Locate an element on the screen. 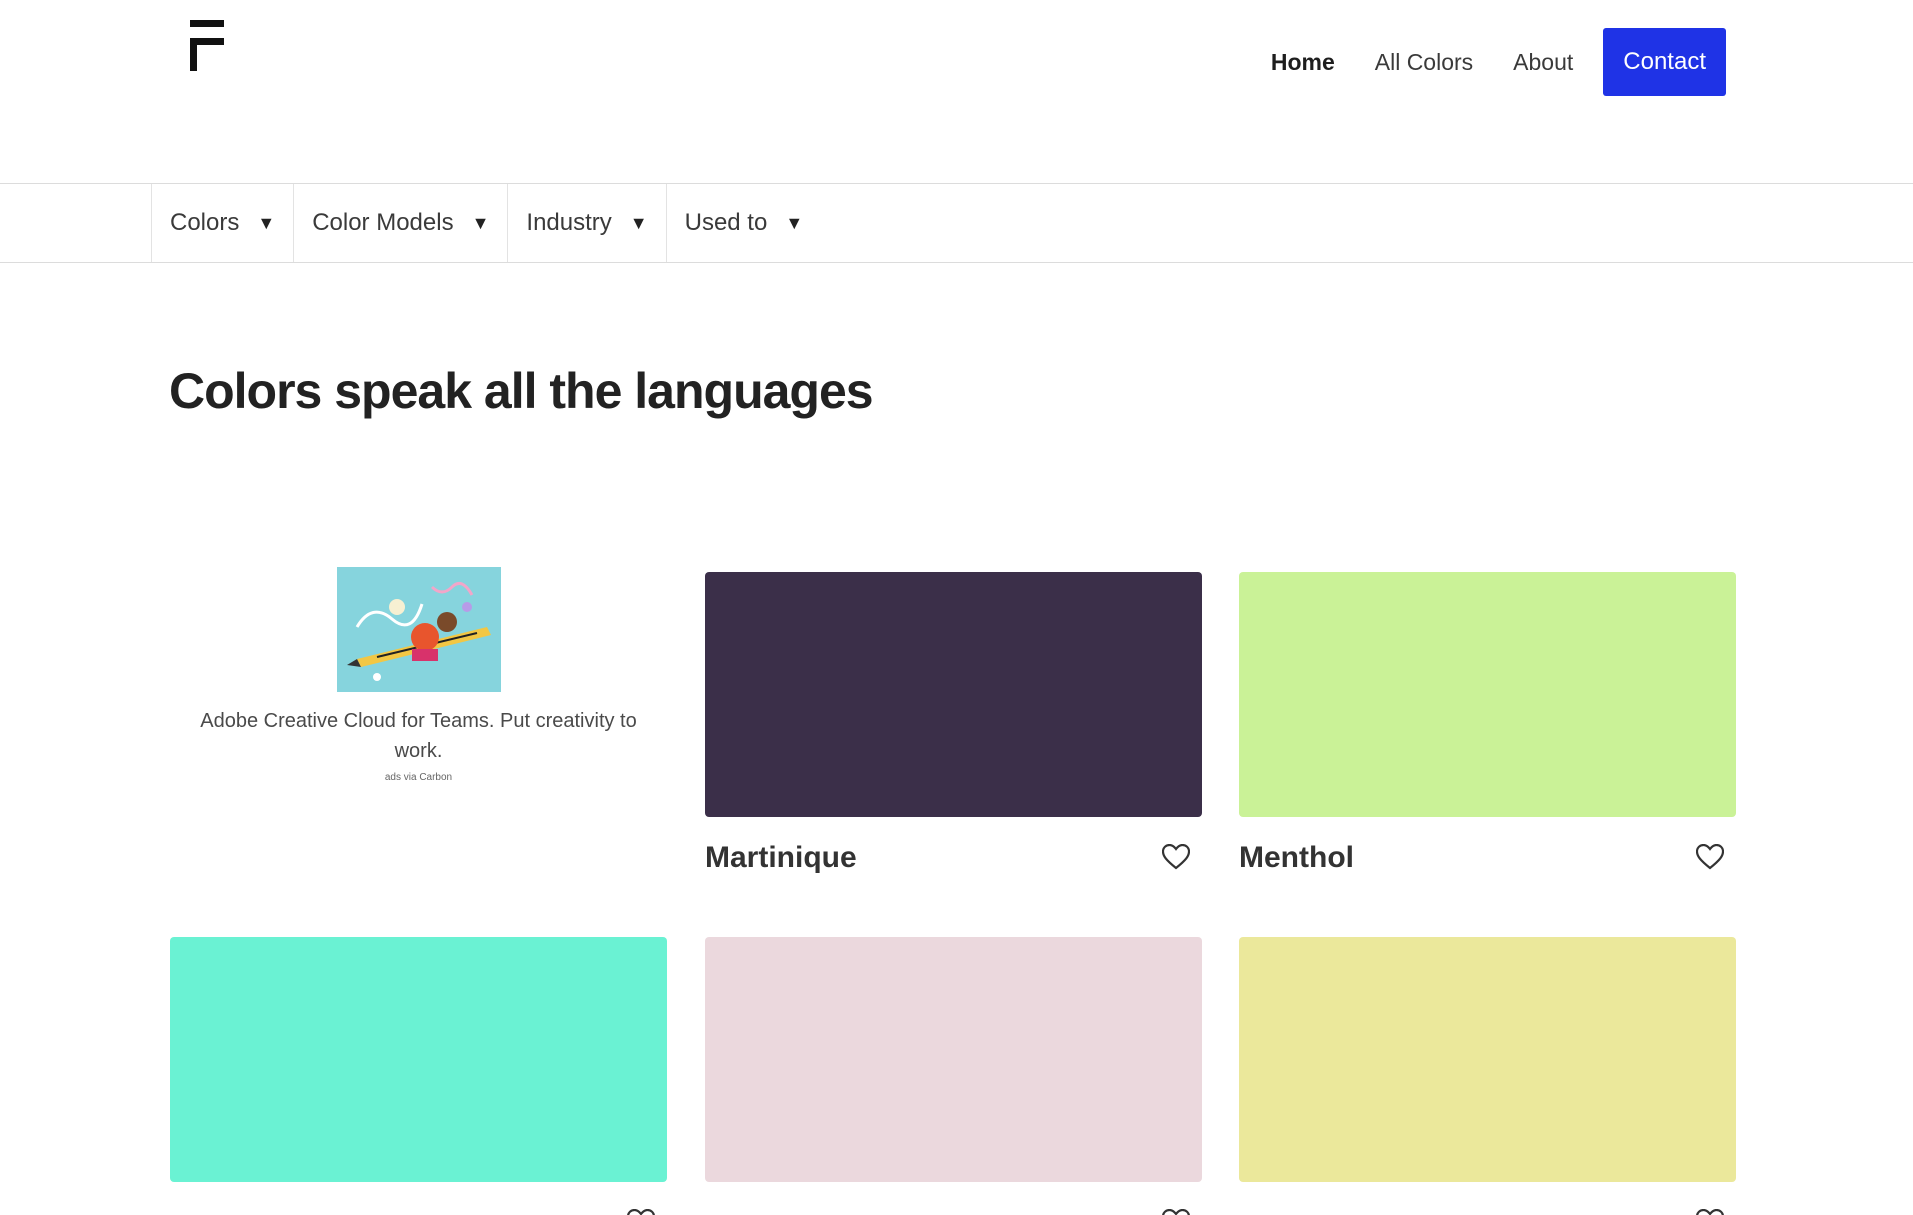 Image resolution: width=1913 pixels, height=1215 pixels. filter-color-models: Color Models ▼ is located at coordinates (400, 223).